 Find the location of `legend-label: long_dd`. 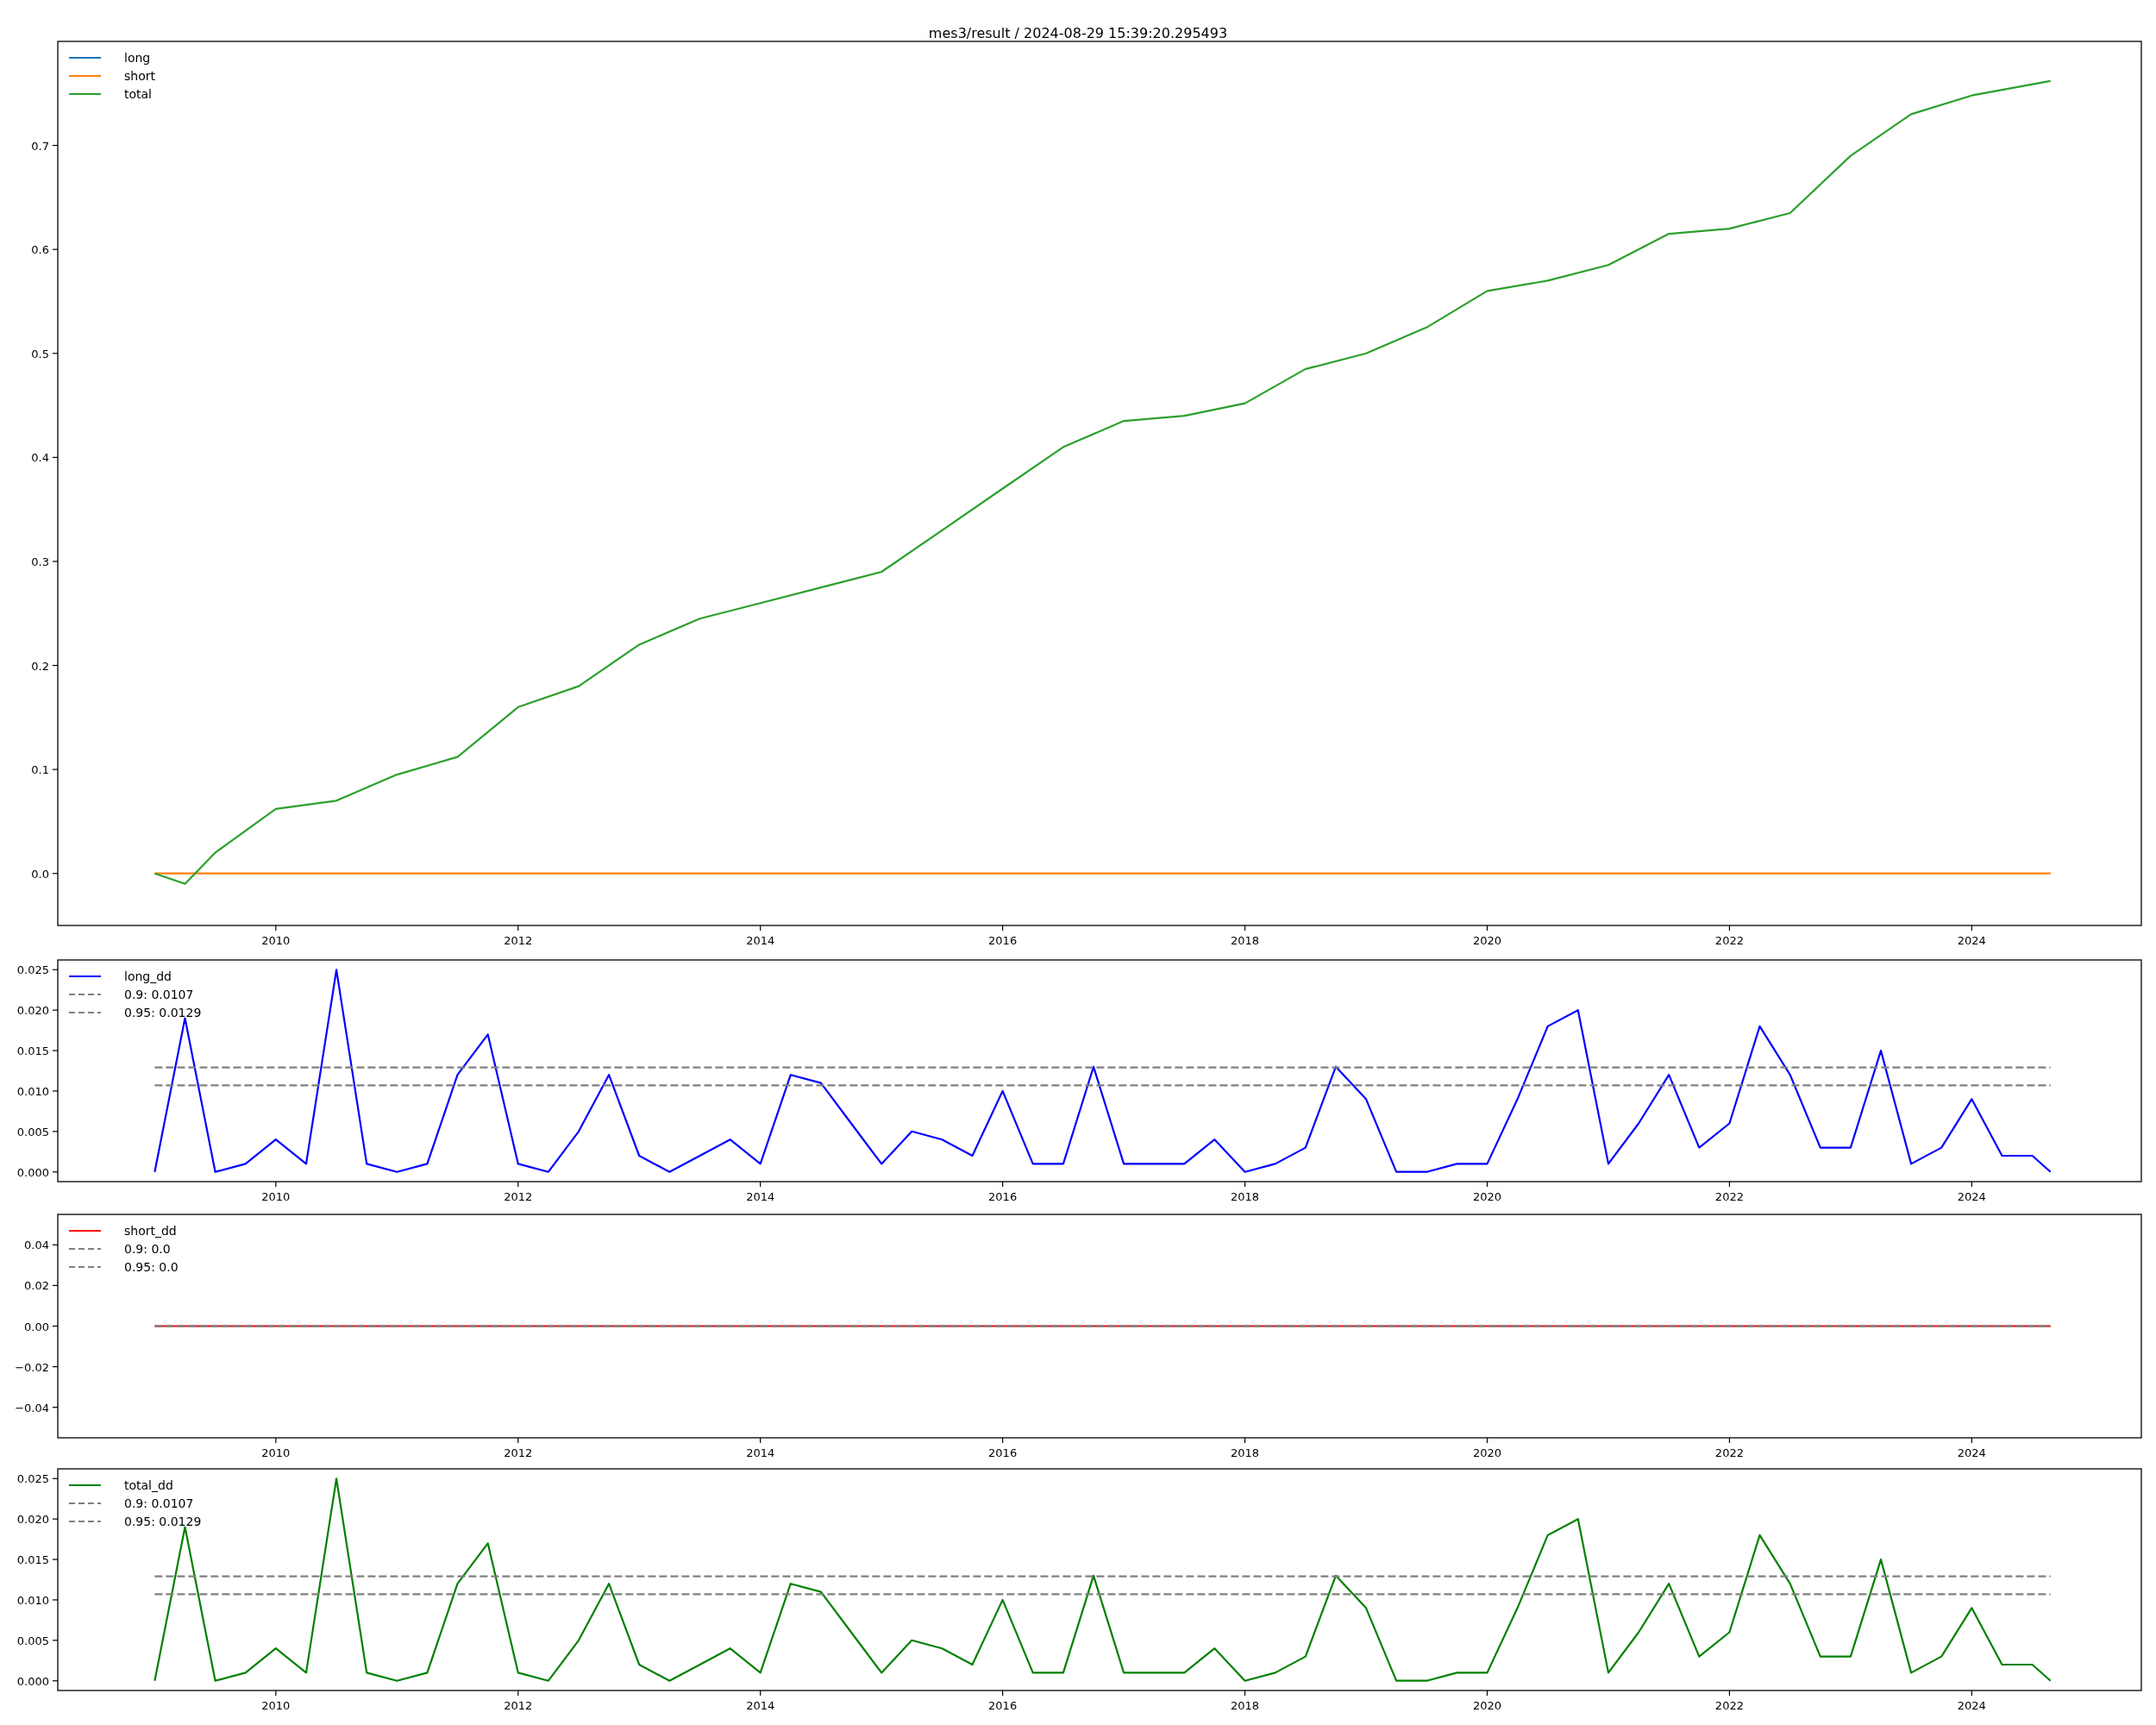

legend-label: long_dd is located at coordinates (148, 976).